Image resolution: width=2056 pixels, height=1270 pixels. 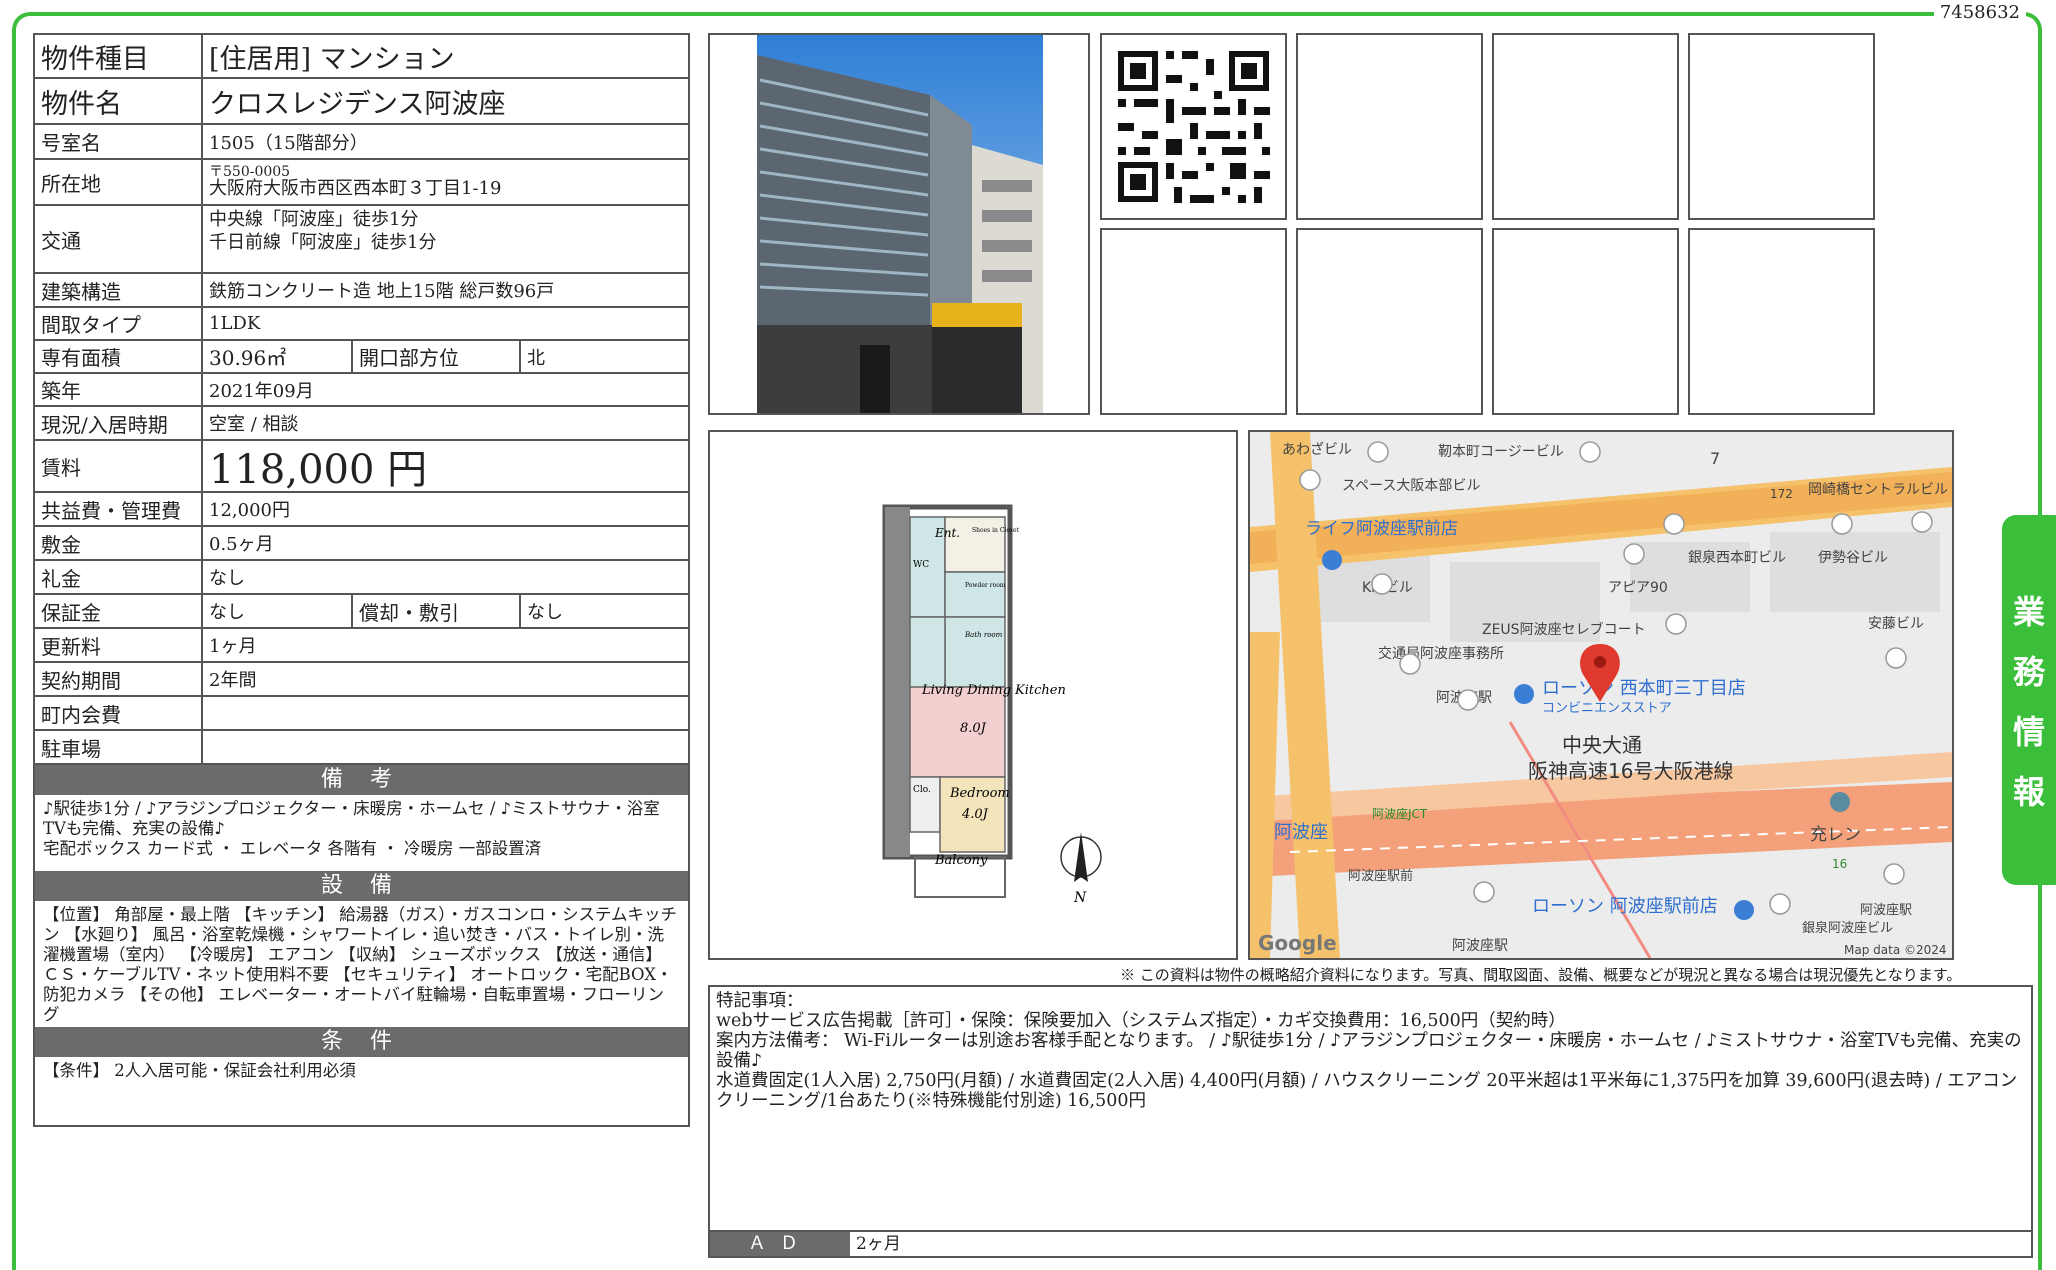 I want to click on row-rent: 賃料 118,000 円, so click(x=361, y=467).